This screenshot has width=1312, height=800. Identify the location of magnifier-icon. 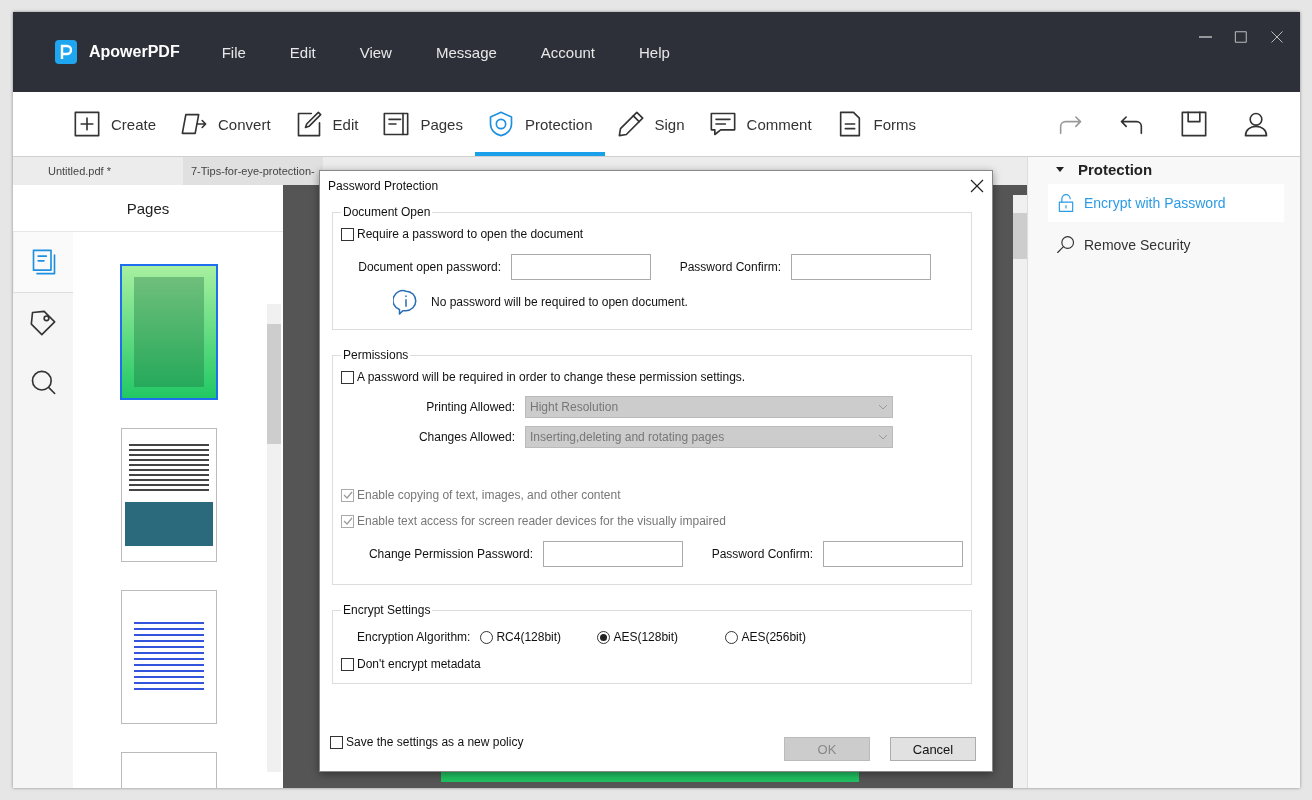
(1066, 245).